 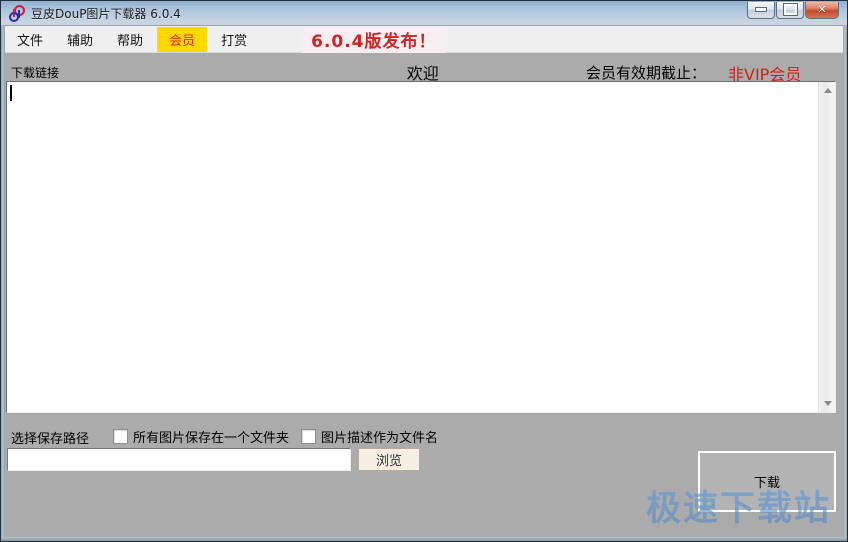 What do you see at coordinates (826, 247) in the screenshot?
I see `vertical-scrollbar` at bounding box center [826, 247].